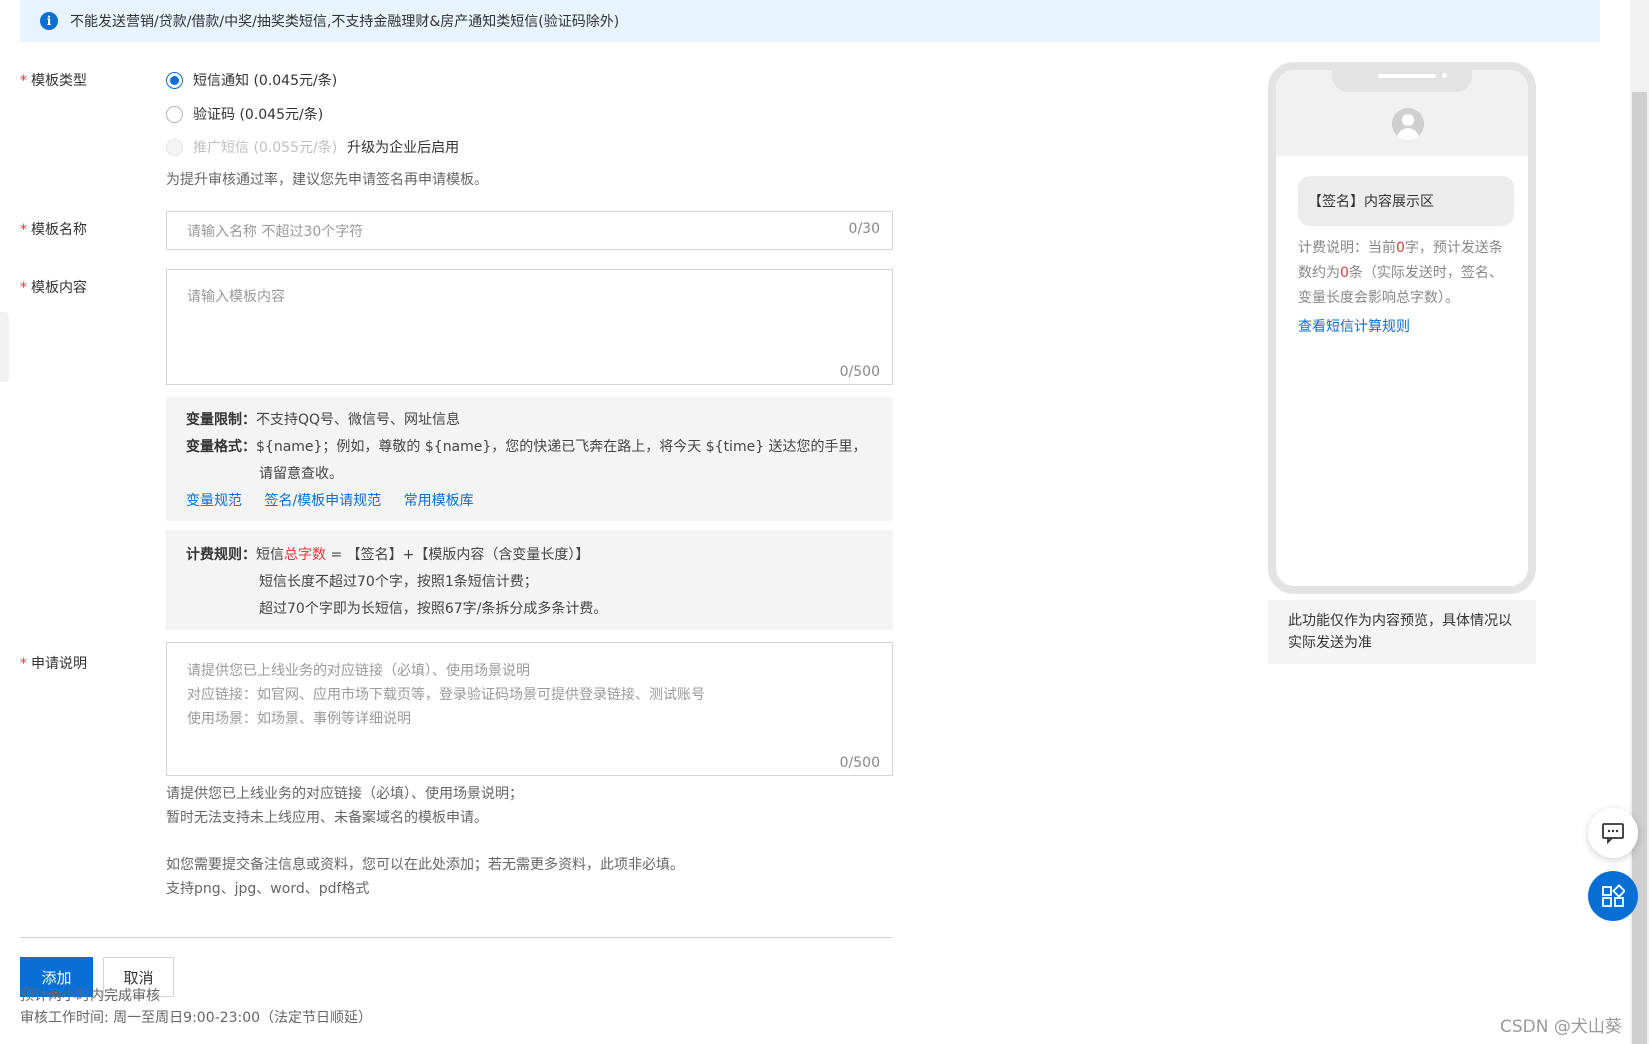 The height and width of the screenshot is (1044, 1649). I want to click on template-name-input: 请输入名称 不超过30个字符 0/30, so click(529, 230).